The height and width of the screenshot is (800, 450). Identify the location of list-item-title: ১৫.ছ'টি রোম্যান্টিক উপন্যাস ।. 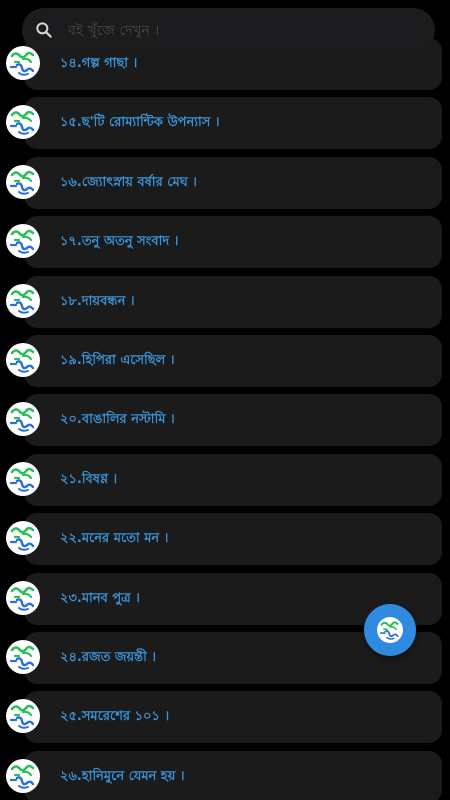
(140, 122).